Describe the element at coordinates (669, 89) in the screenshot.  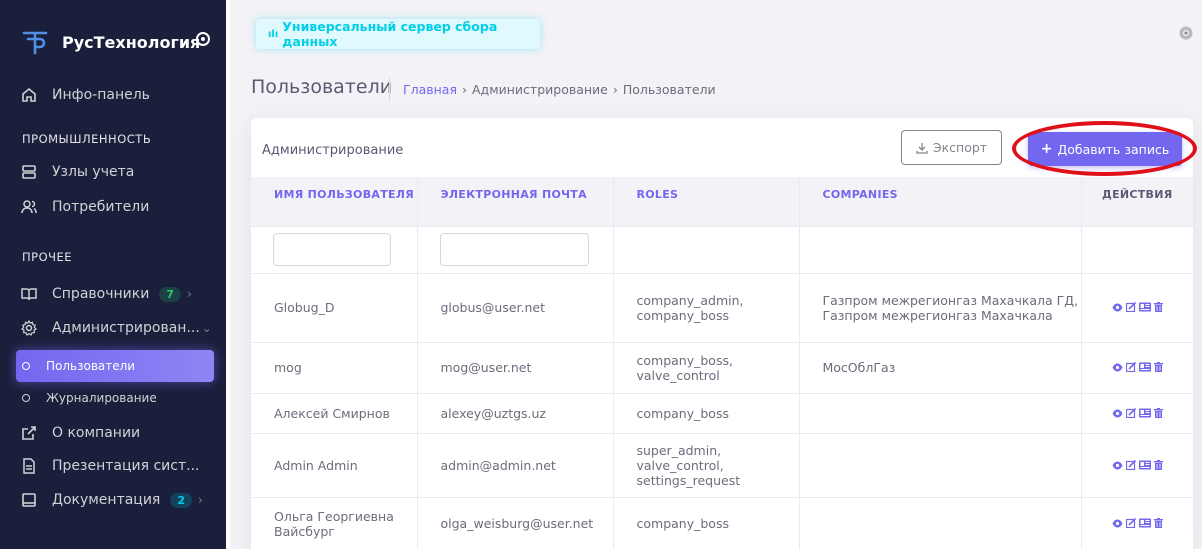
I see `breadcrumb-current: Пользователи` at that location.